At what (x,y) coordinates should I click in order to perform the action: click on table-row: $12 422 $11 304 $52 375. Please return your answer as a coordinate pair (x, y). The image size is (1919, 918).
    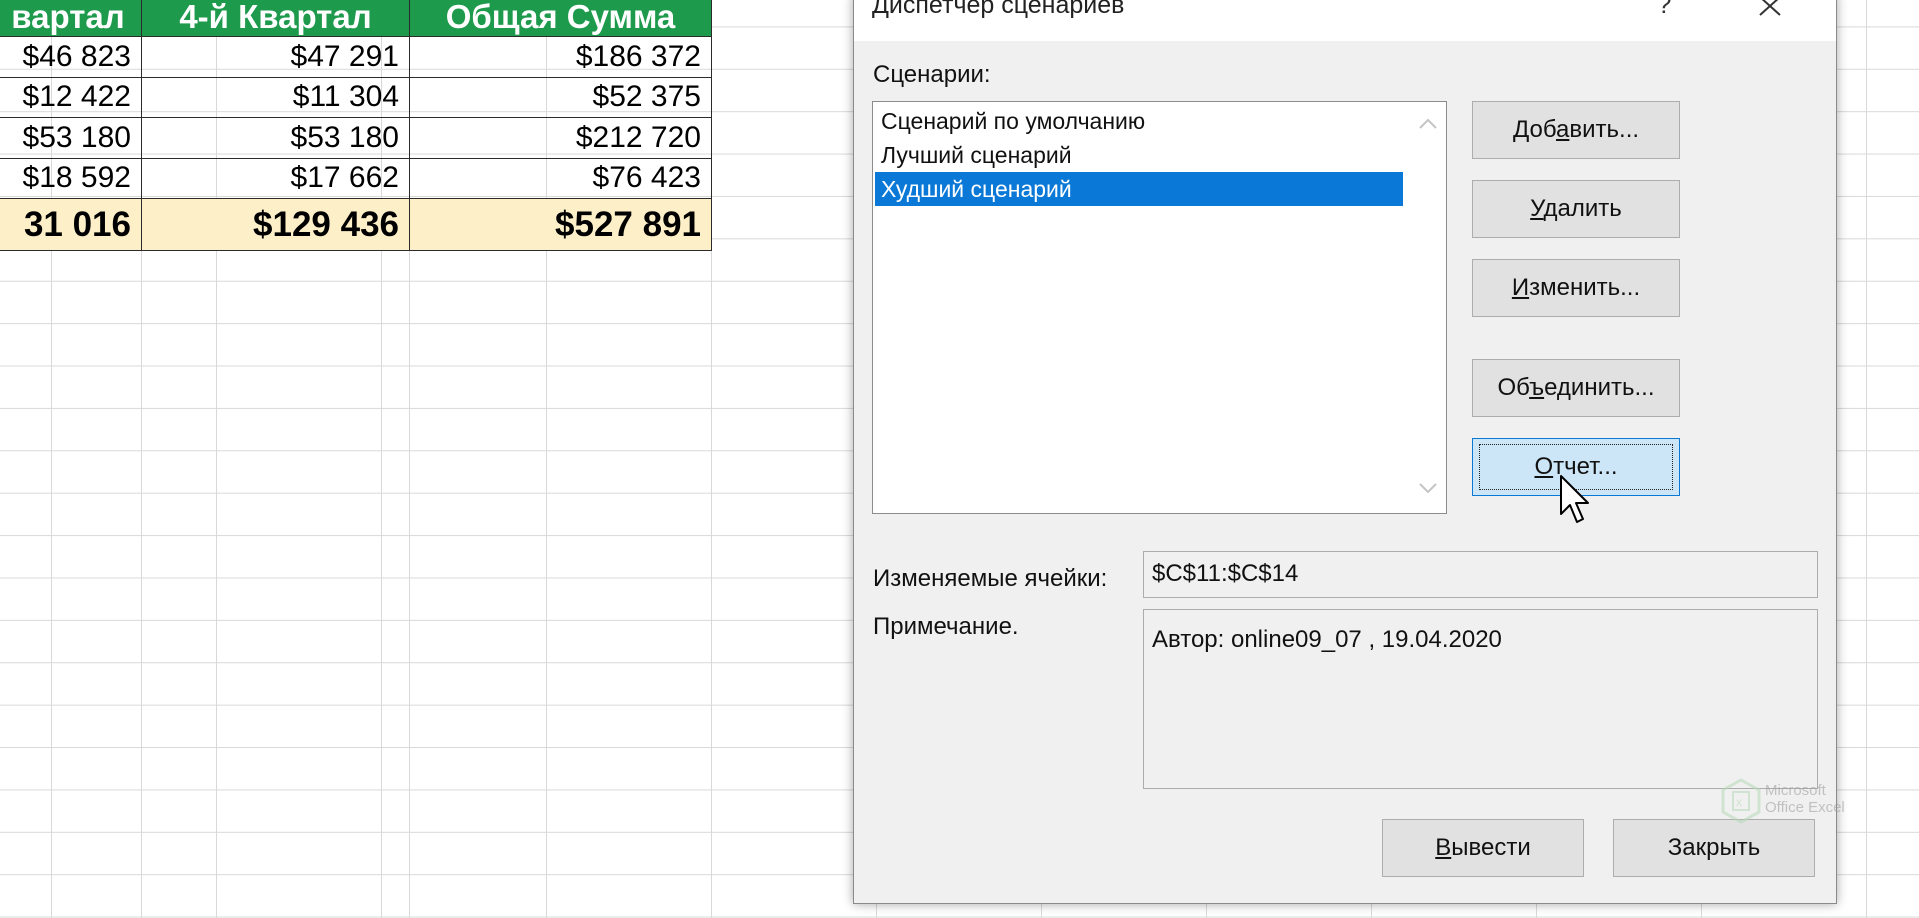
    Looking at the image, I should click on (356, 97).